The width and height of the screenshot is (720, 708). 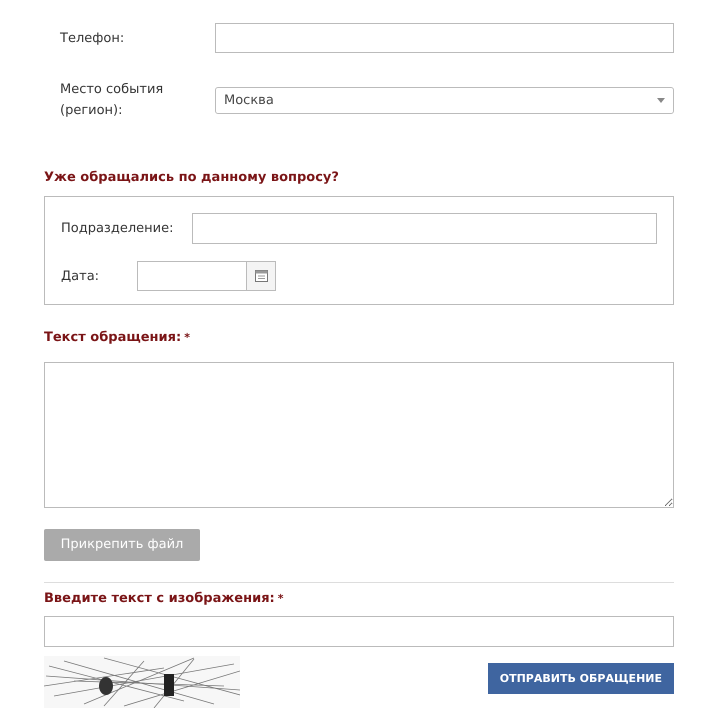 I want to click on captcha-field, so click(x=359, y=631).